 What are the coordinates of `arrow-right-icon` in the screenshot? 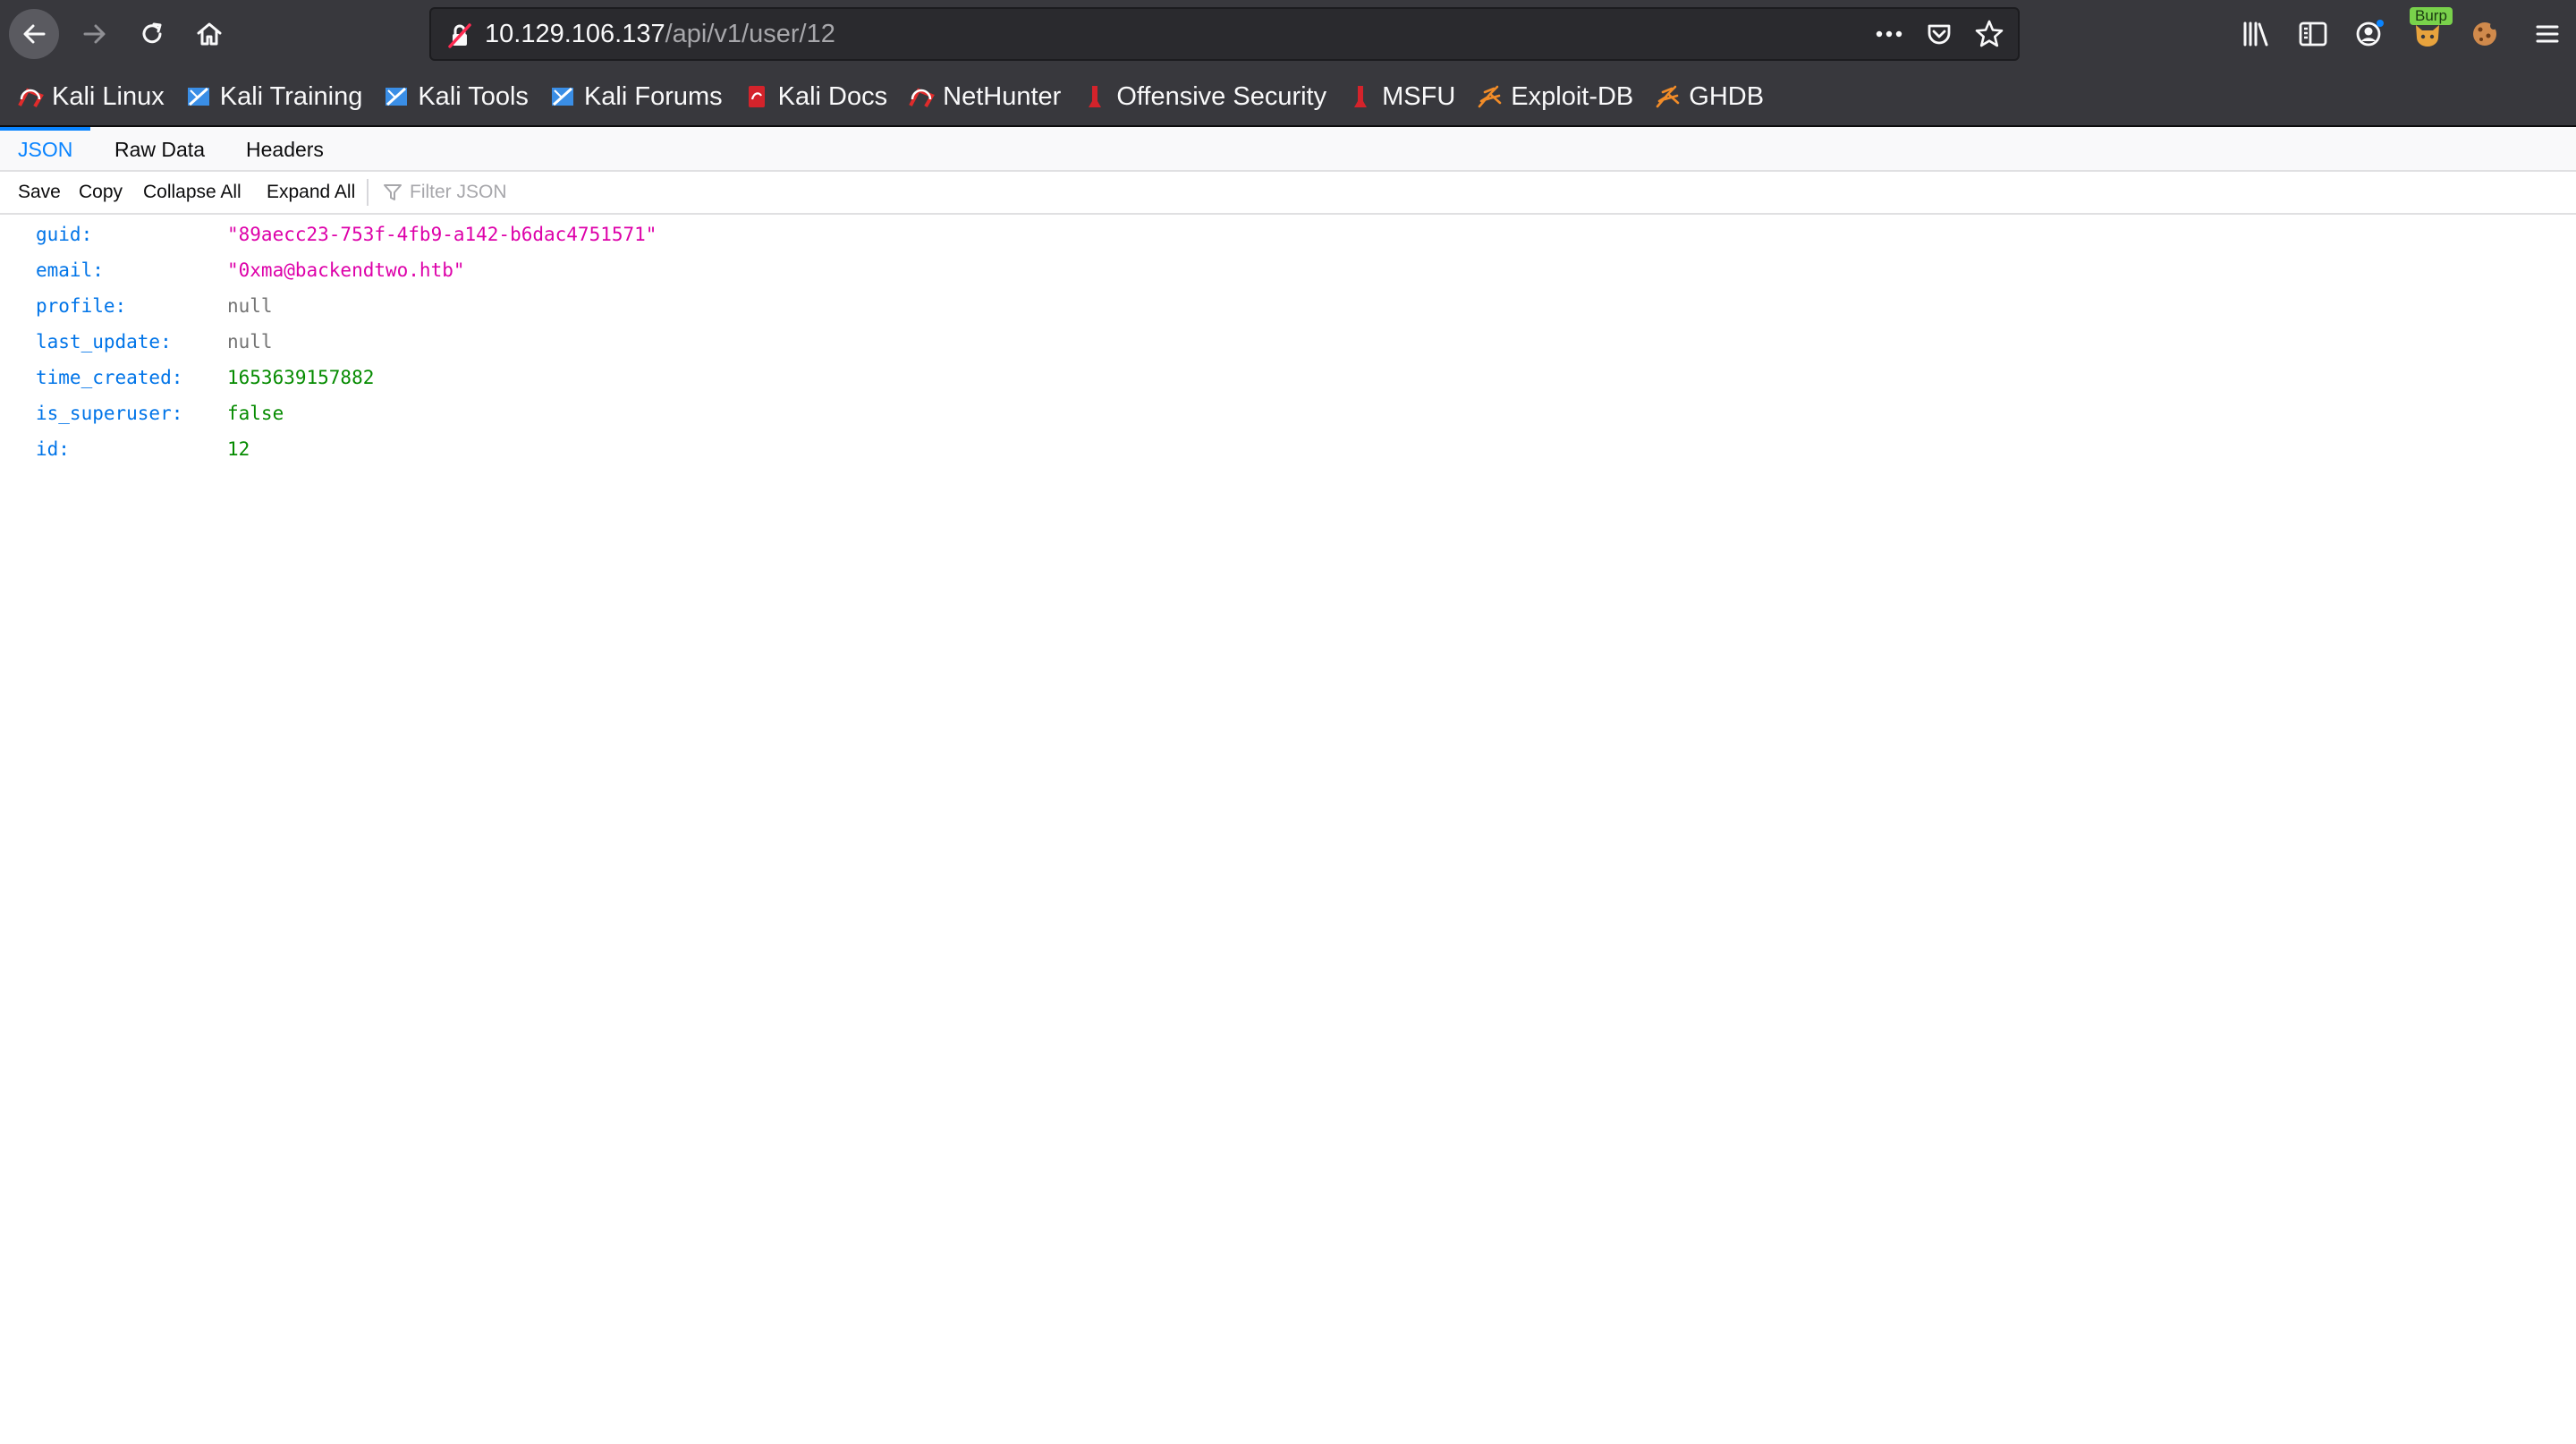 It's located at (94, 34).